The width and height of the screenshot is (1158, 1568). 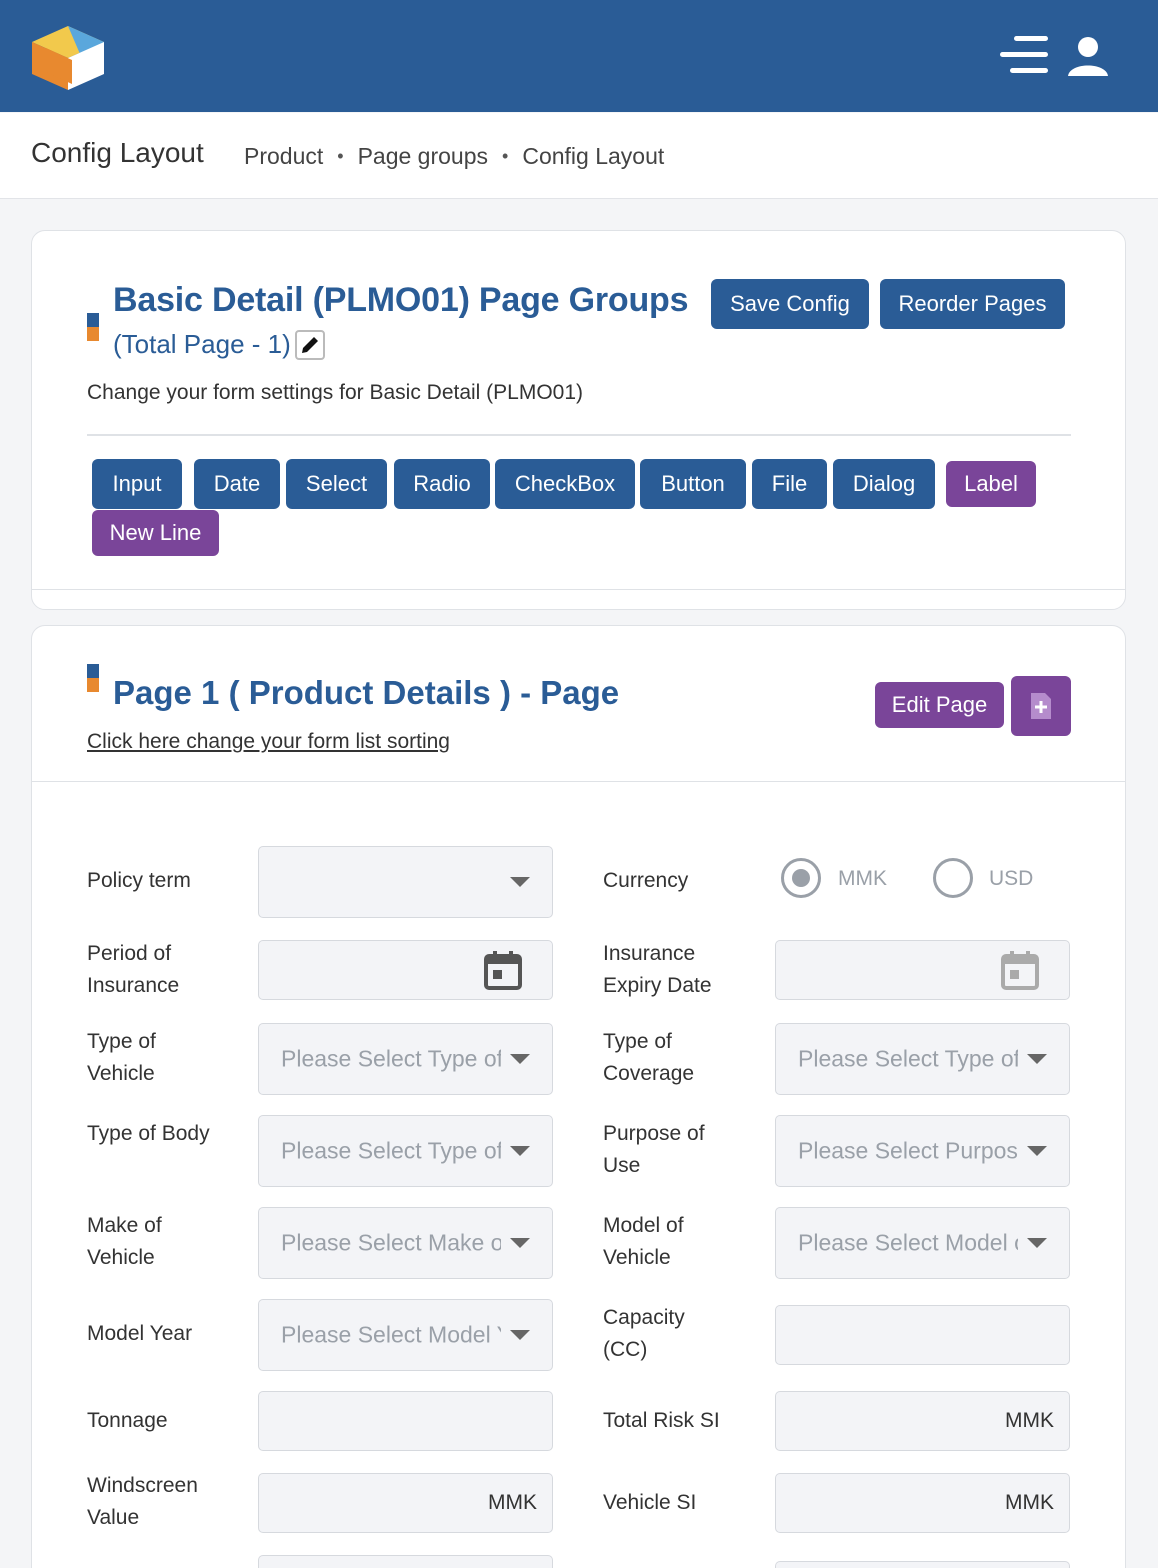 What do you see at coordinates (309, 344) in the screenshot?
I see `pencil-edit-icon` at bounding box center [309, 344].